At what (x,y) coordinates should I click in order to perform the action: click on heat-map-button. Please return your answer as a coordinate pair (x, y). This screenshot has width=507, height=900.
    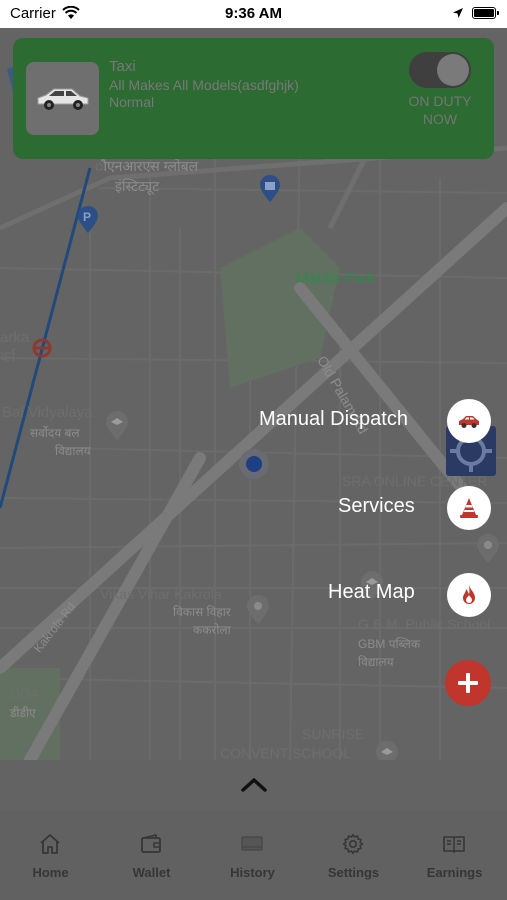
    Looking at the image, I should click on (469, 595).